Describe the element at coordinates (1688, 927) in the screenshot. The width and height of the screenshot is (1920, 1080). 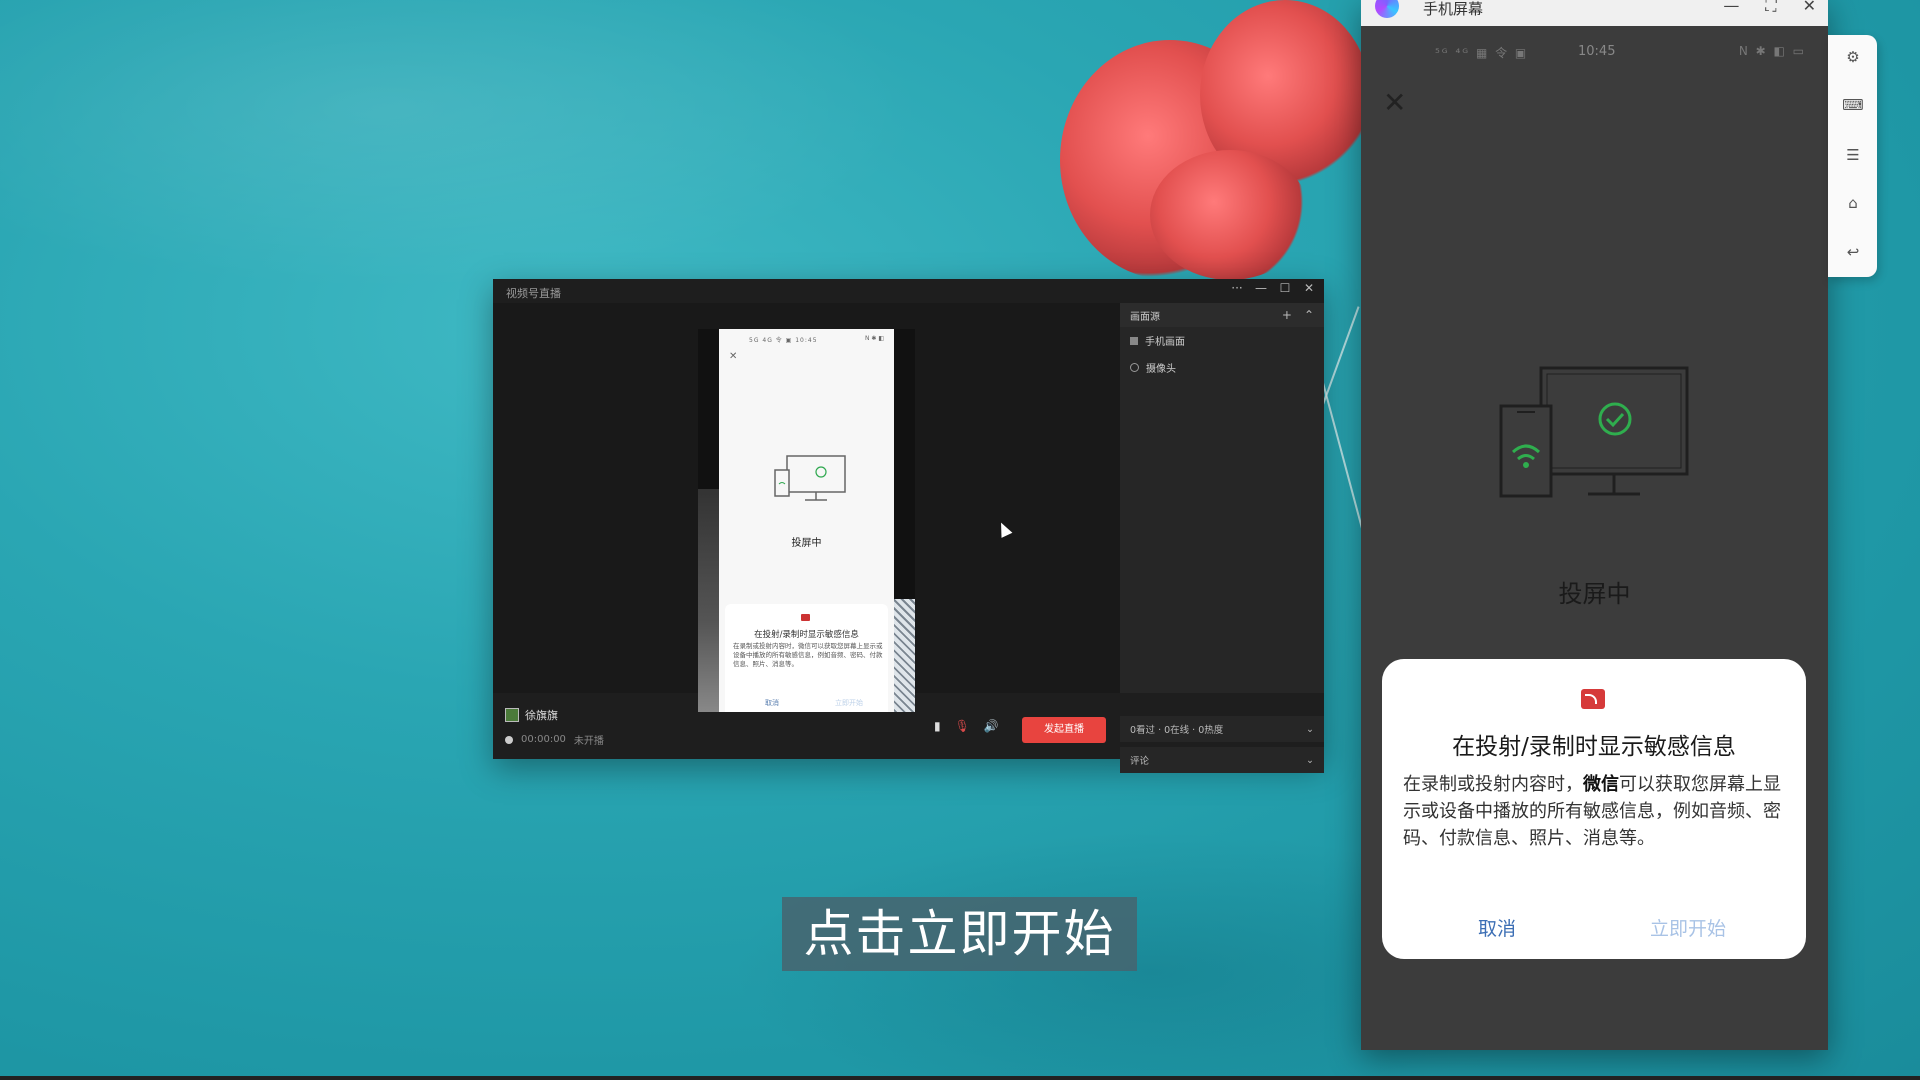
I see `start-now-button: 立即开始` at that location.